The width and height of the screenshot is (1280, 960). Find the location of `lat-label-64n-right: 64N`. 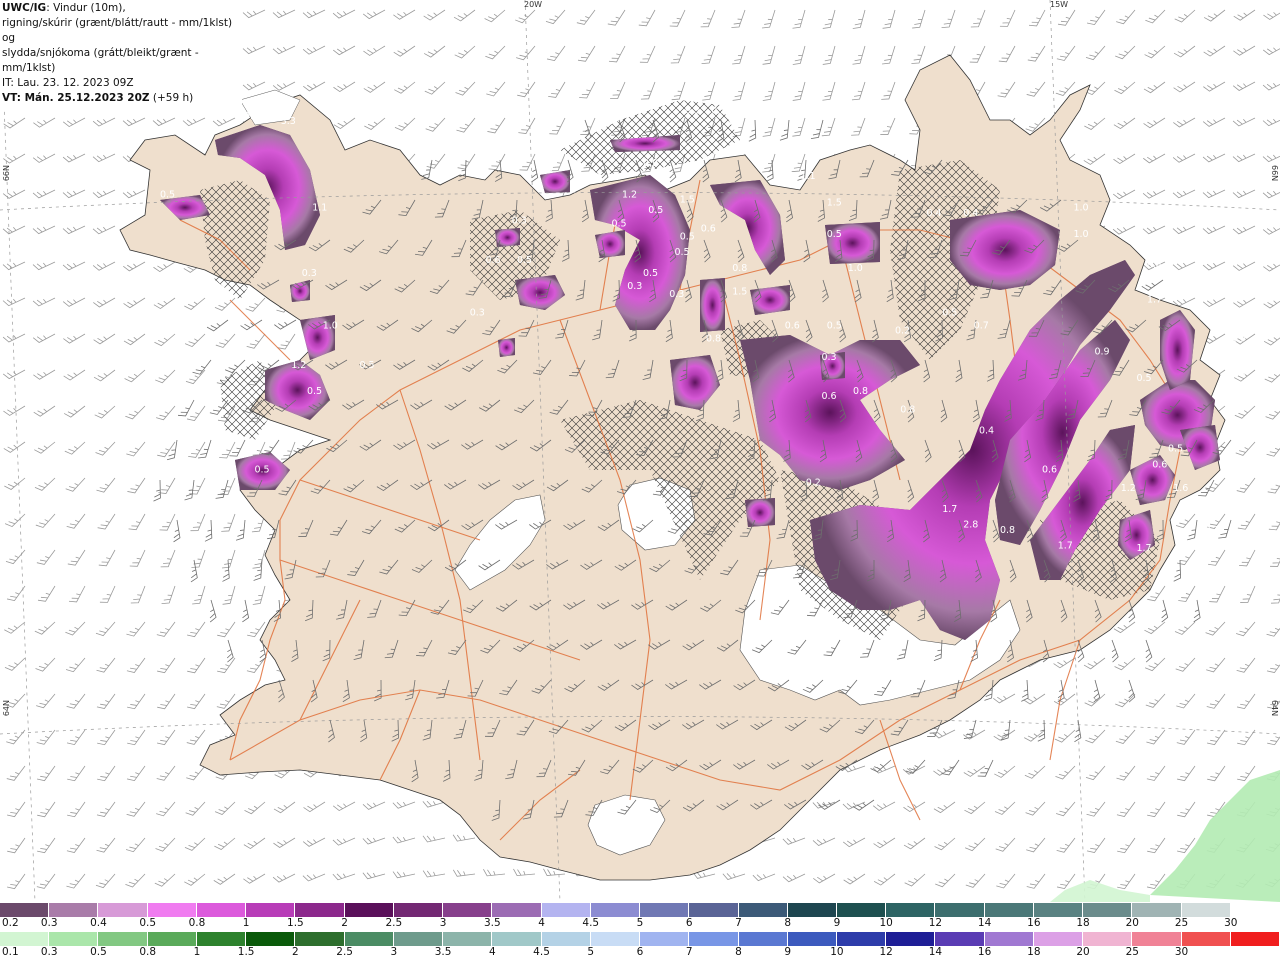

lat-label-64n-right: 64N is located at coordinates (1274, 708).